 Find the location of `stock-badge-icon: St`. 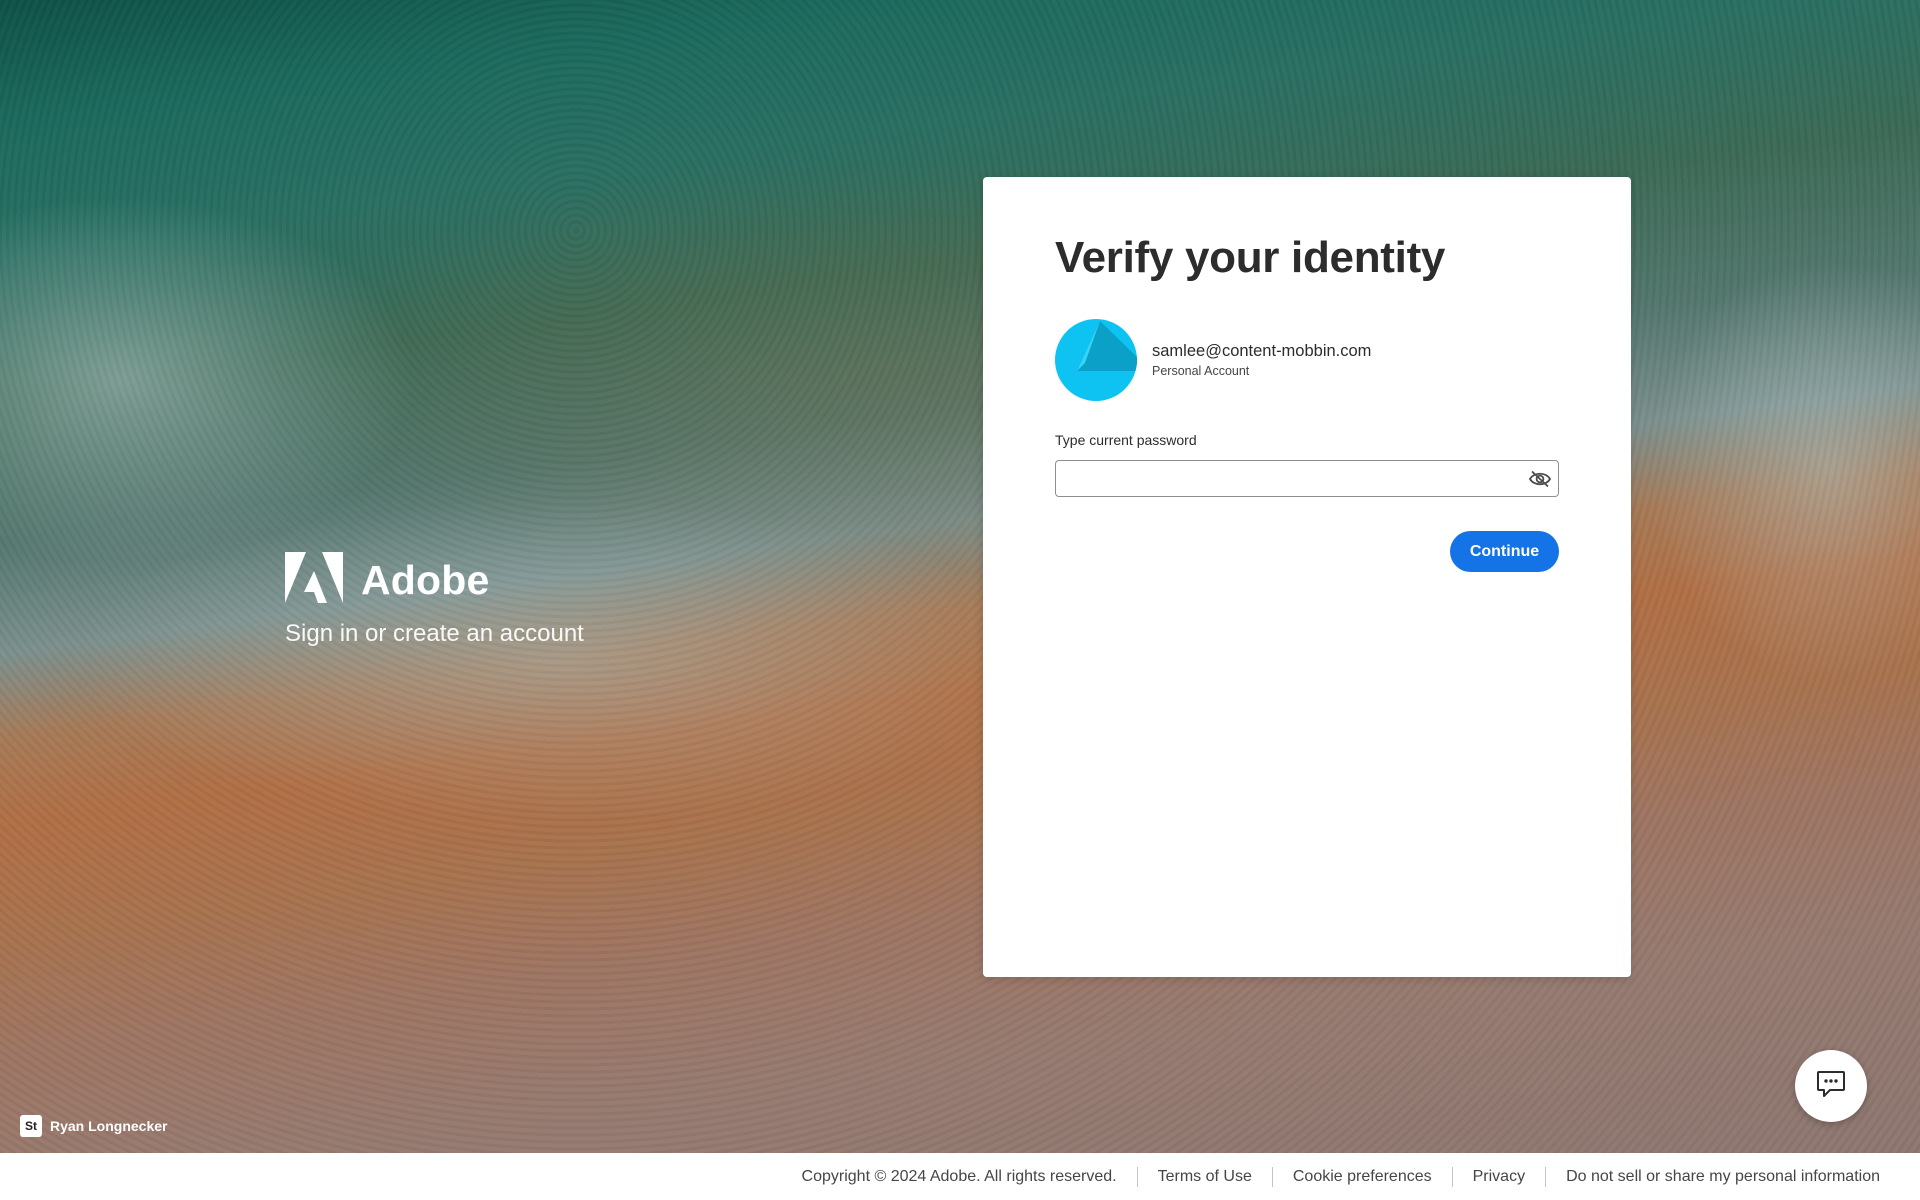

stock-badge-icon: St is located at coordinates (31, 1126).